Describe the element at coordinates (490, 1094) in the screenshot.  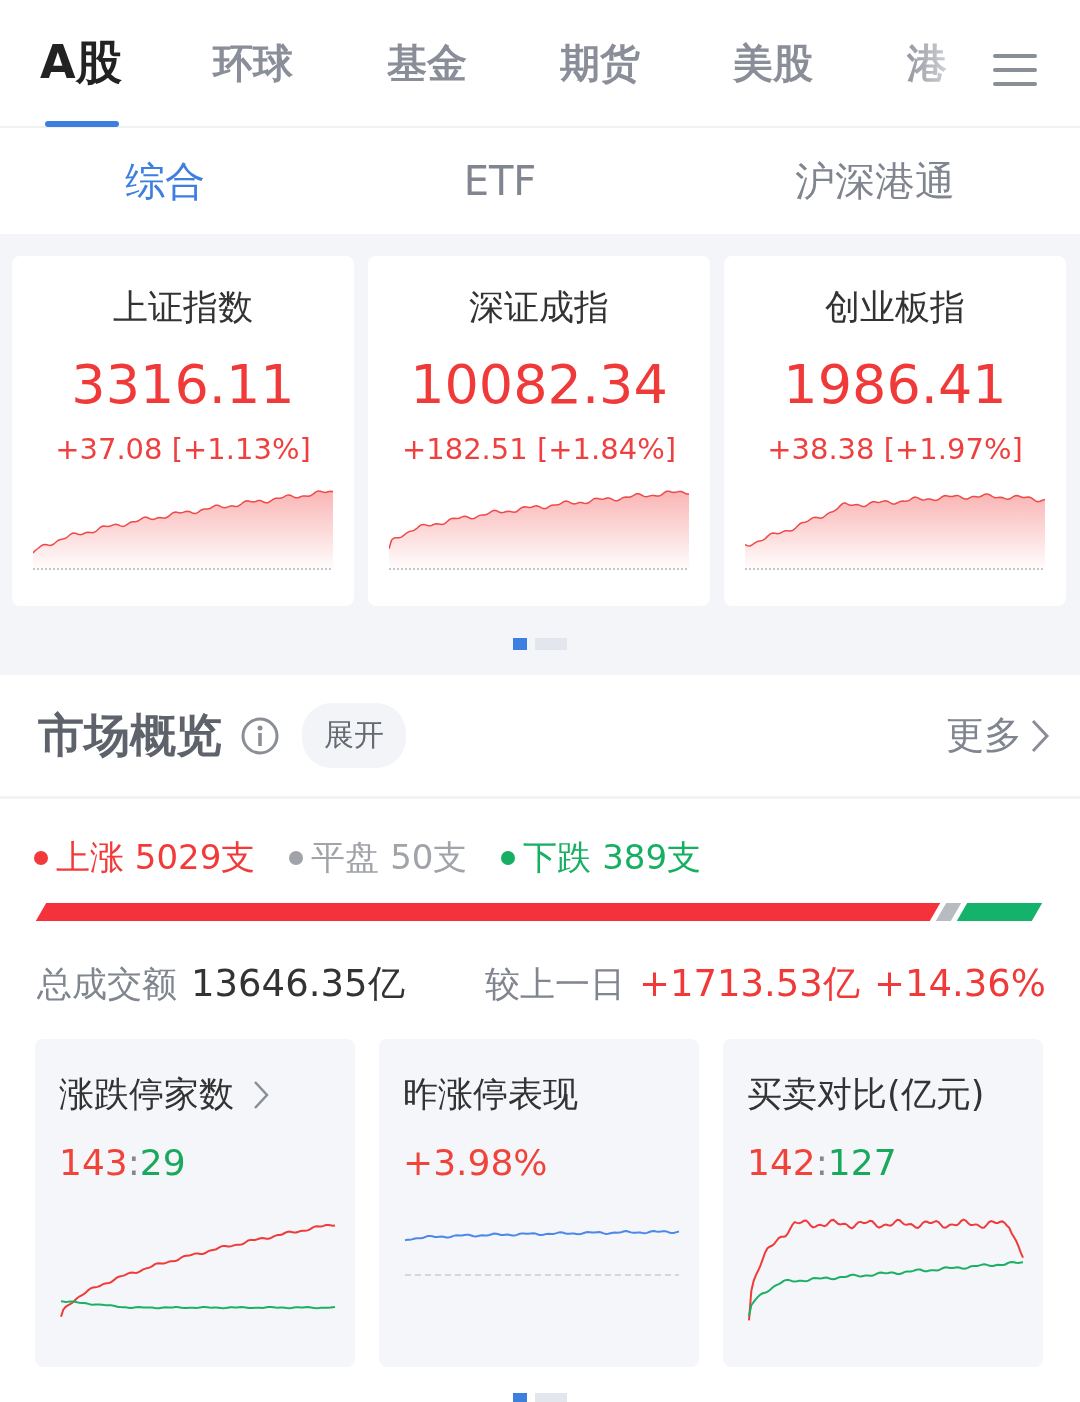
I see `stat-title: 昨涨停表现` at that location.